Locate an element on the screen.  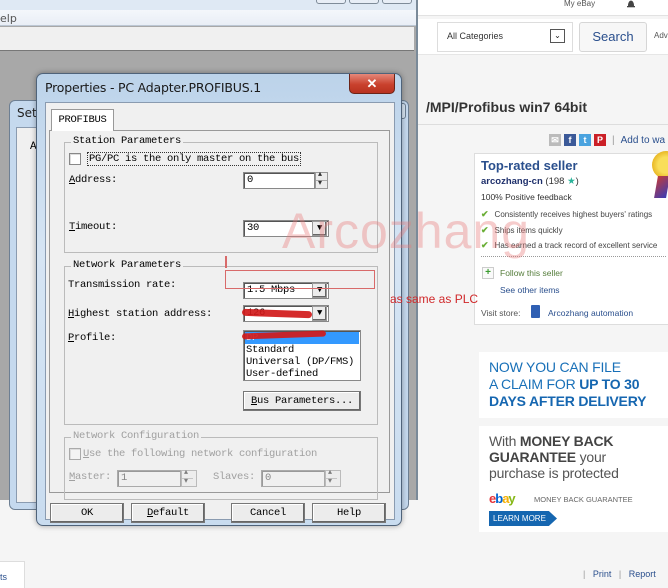
master-label: Master: is located at coordinates (90, 477).